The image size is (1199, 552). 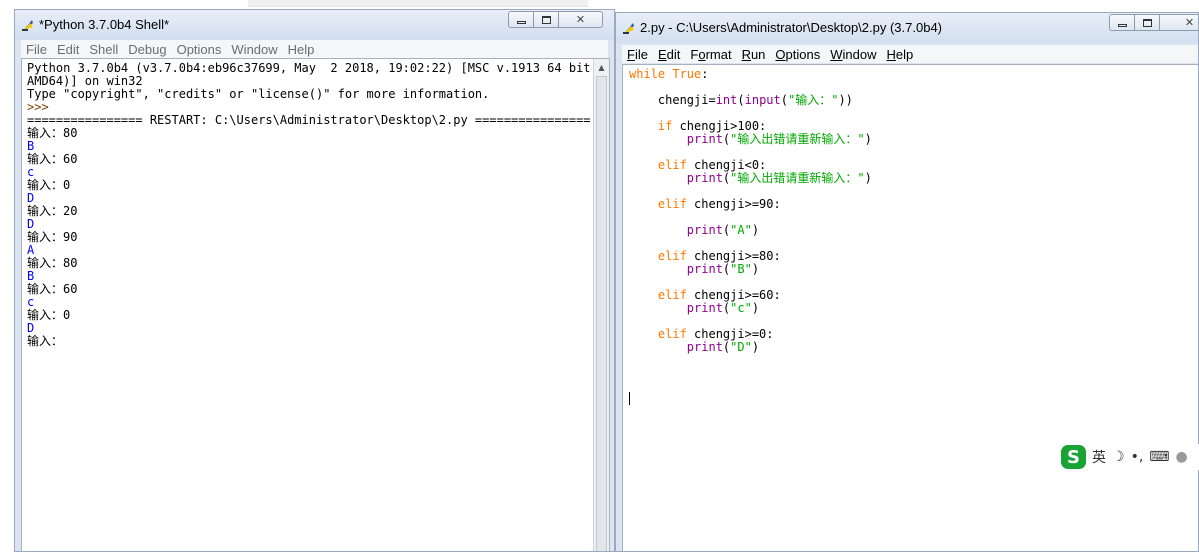 I want to click on ime-mode-toggle: 英, so click(x=1099, y=457).